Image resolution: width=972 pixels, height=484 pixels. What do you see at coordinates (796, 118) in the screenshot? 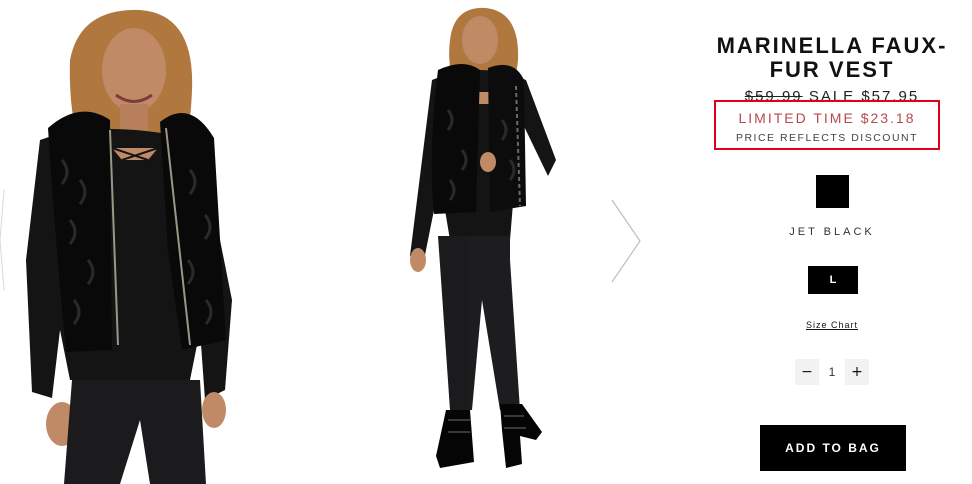
I see `limited-time-label: LIMITED TIME` at bounding box center [796, 118].